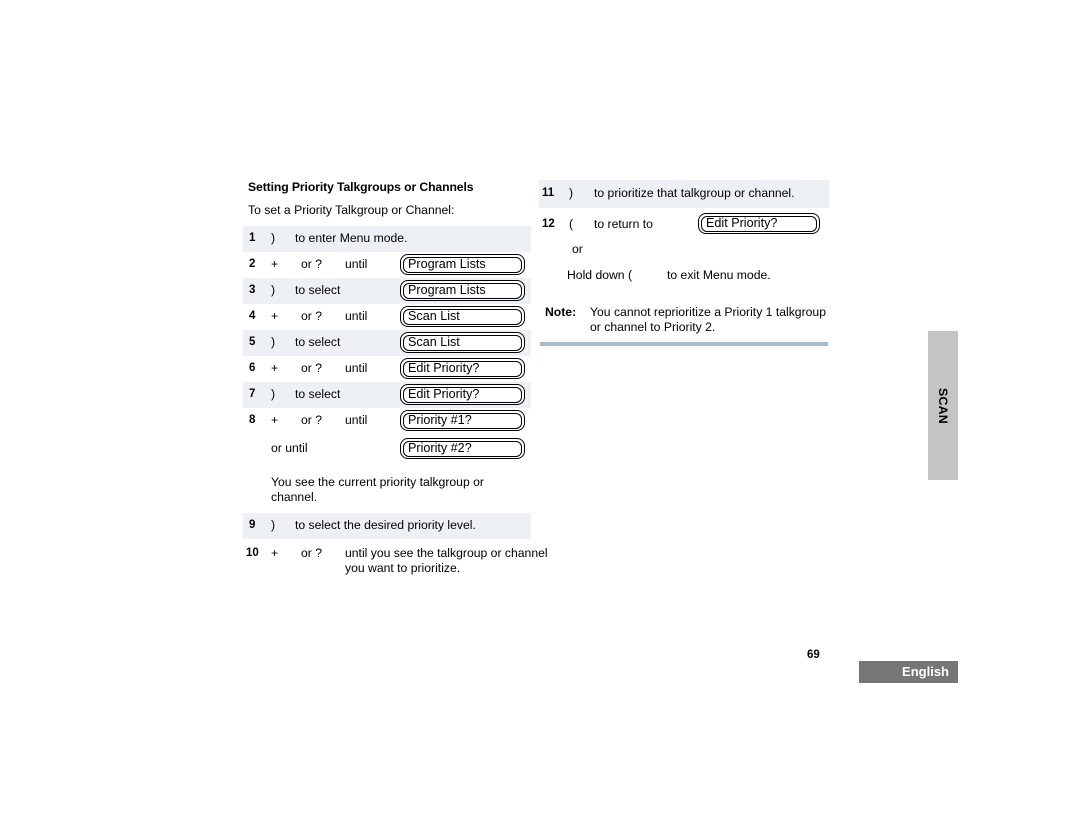 The width and height of the screenshot is (1080, 834). I want to click on lcd-display-box: Priority #2?, so click(462, 448).